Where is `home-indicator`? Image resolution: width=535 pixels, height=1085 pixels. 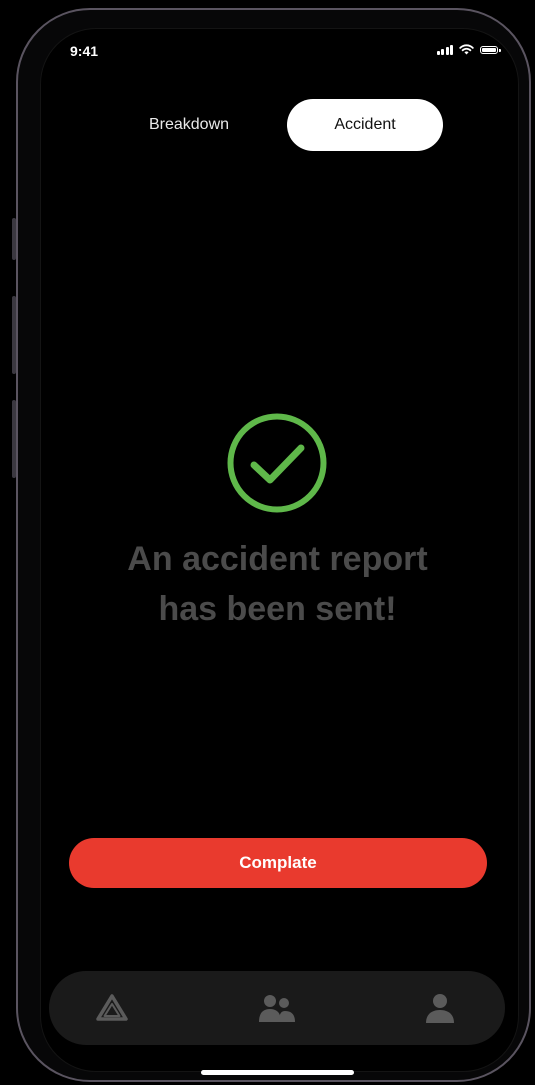 home-indicator is located at coordinates (277, 1072).